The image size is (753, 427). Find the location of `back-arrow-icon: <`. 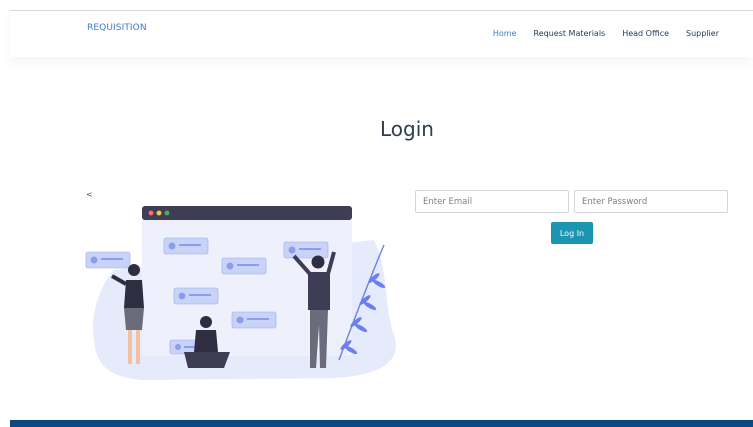

back-arrow-icon: < is located at coordinates (89, 194).